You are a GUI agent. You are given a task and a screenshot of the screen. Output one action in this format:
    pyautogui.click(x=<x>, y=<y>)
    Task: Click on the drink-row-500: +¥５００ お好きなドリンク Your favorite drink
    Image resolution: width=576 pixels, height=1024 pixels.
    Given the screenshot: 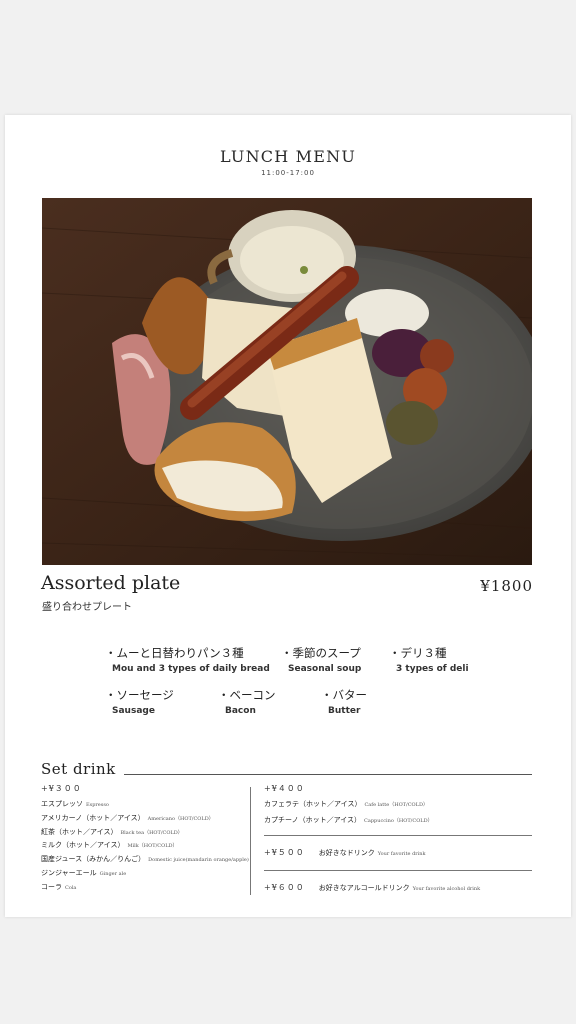 What is the action you would take?
    pyautogui.click(x=345, y=852)
    